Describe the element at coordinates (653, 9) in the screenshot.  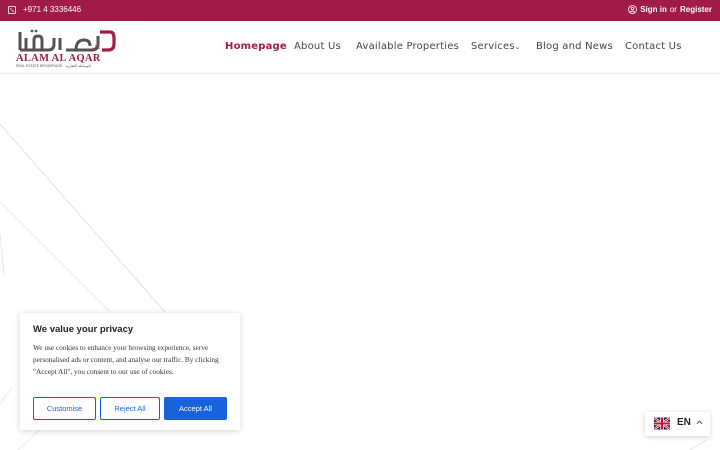
I see `sign-in-link: Sign in` at that location.